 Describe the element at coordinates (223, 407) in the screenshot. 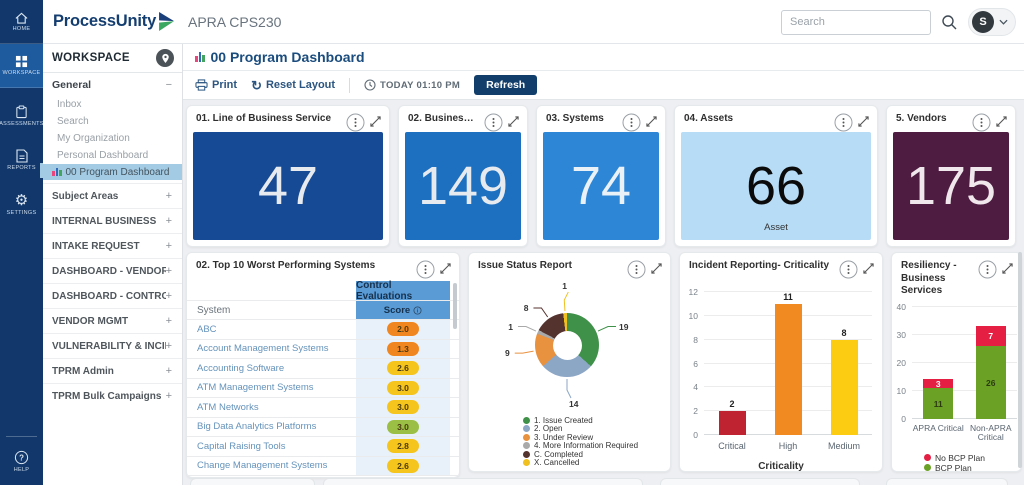

I see `system-link: ATM Networks` at that location.